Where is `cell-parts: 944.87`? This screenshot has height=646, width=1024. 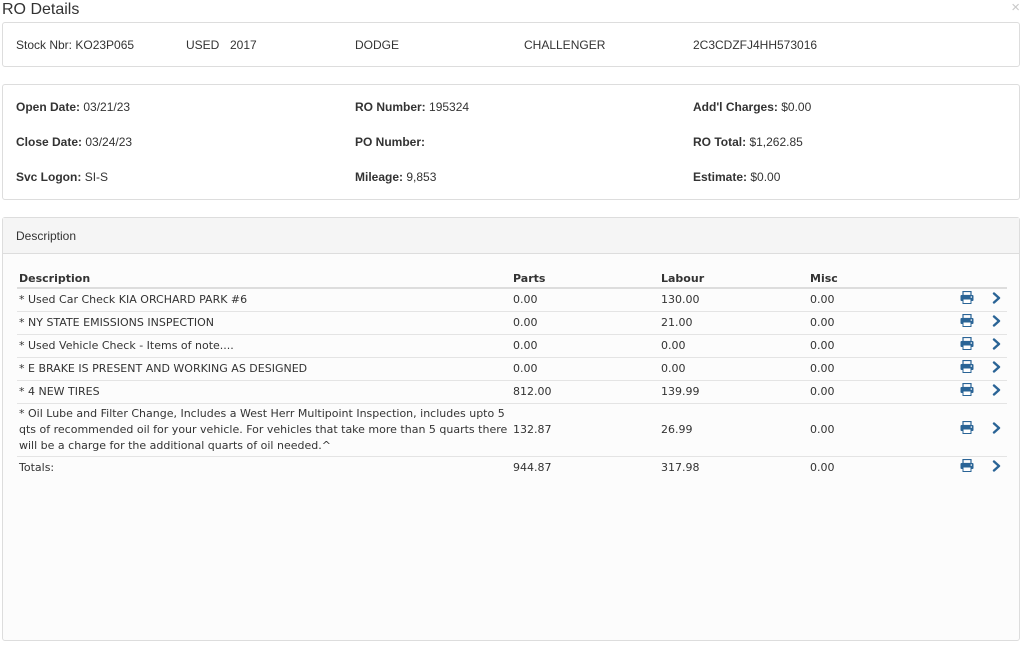 cell-parts: 944.87 is located at coordinates (532, 467).